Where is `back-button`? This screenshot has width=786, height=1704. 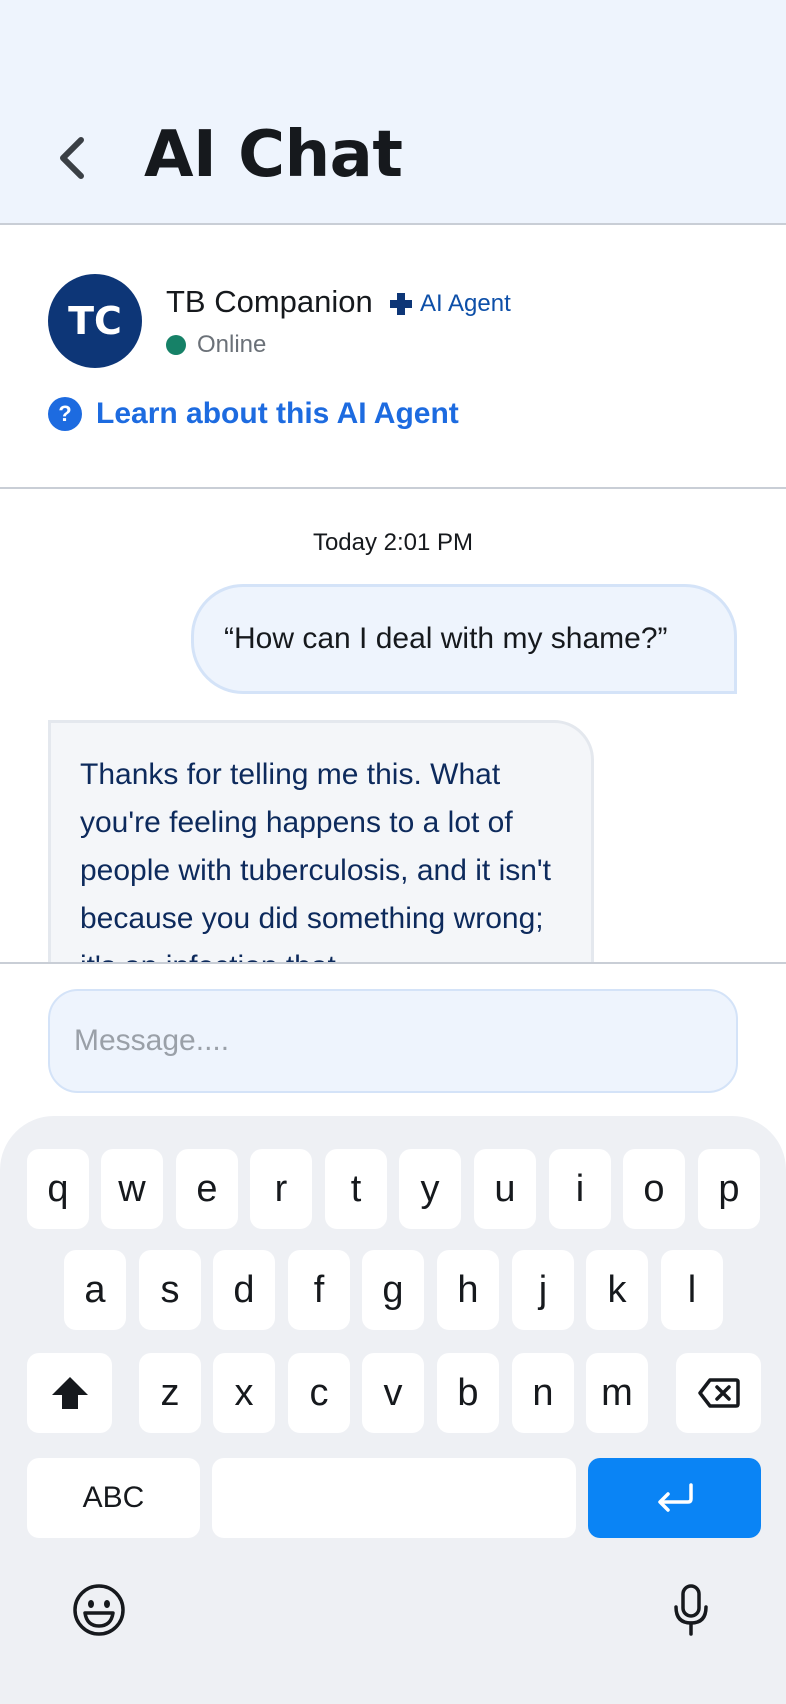
back-button is located at coordinates (72, 158).